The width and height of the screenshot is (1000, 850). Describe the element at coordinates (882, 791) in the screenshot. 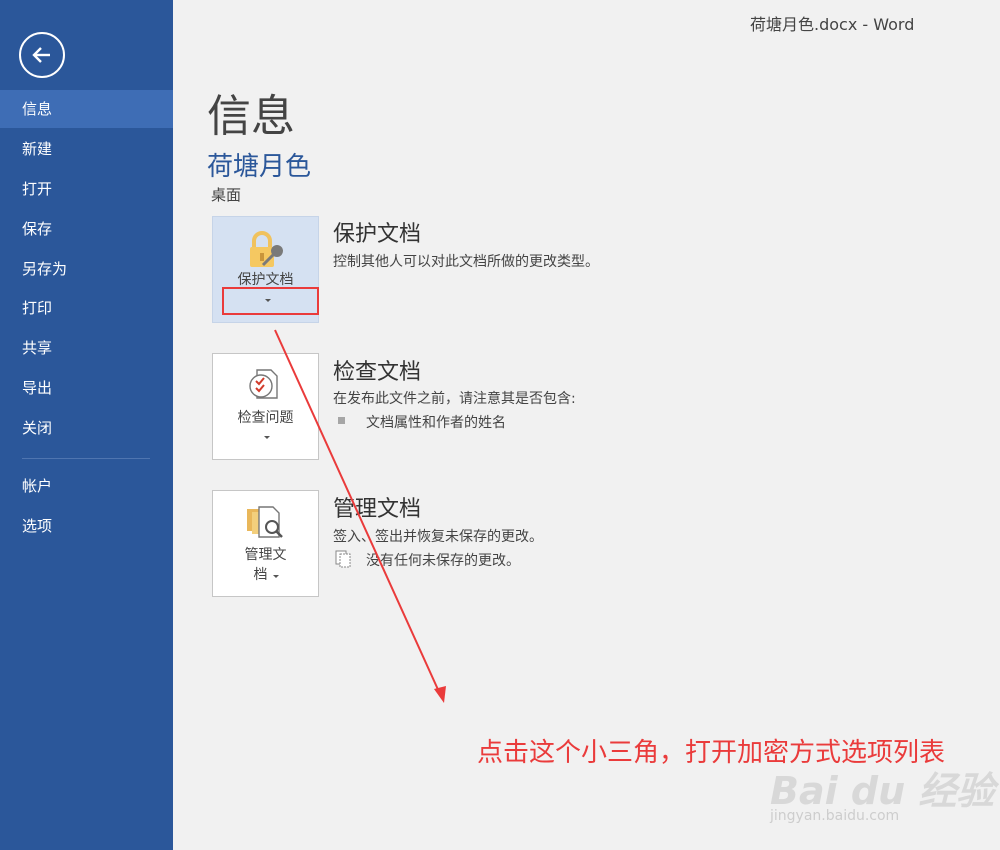

I see `watermark-logo: Bai du 经验` at that location.